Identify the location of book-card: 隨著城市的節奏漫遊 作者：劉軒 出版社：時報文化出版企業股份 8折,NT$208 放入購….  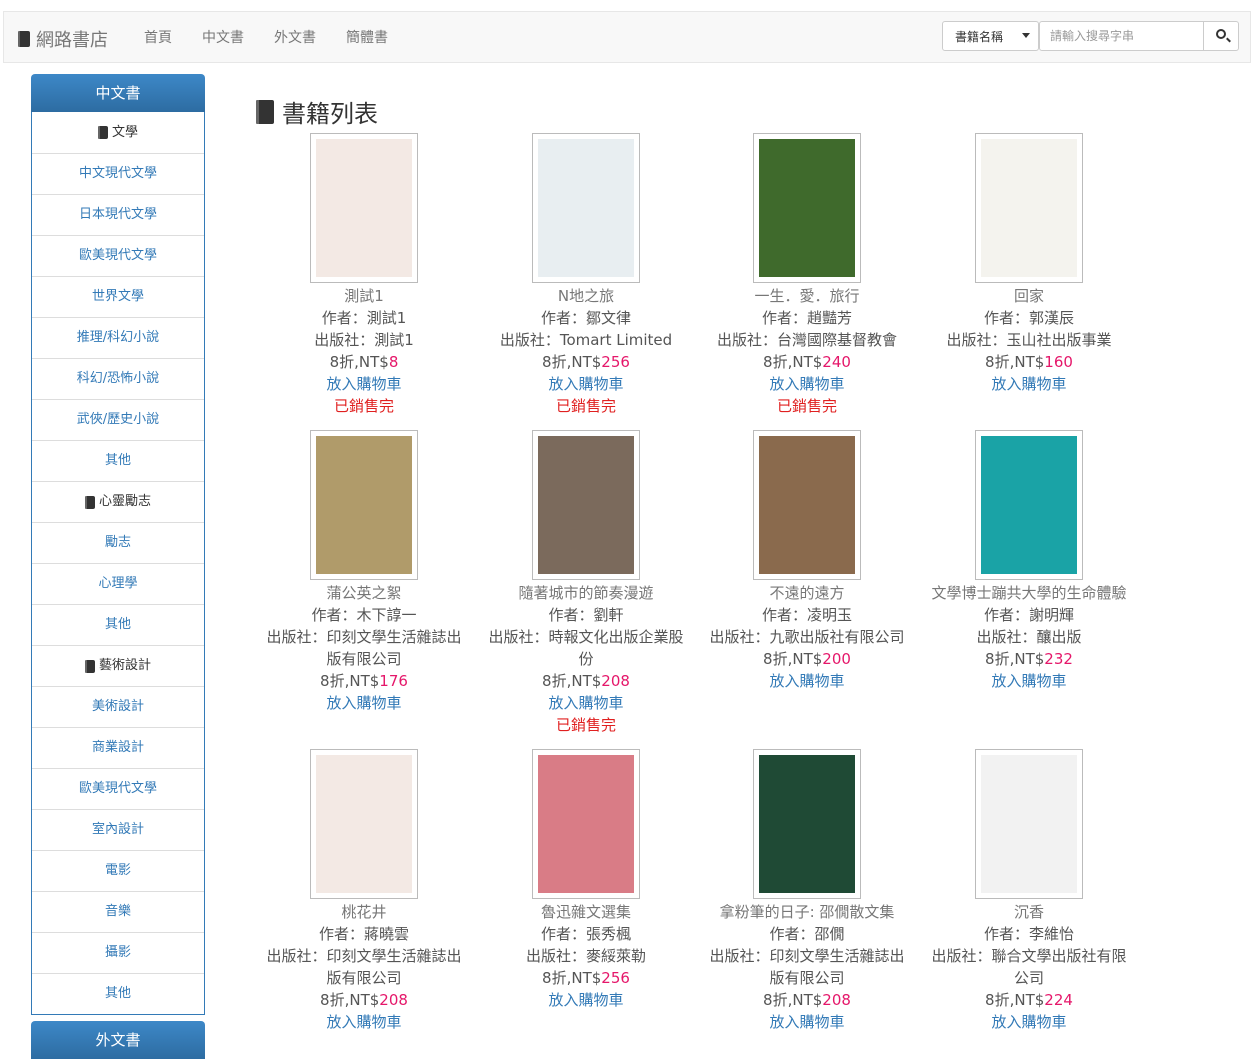
(586, 583).